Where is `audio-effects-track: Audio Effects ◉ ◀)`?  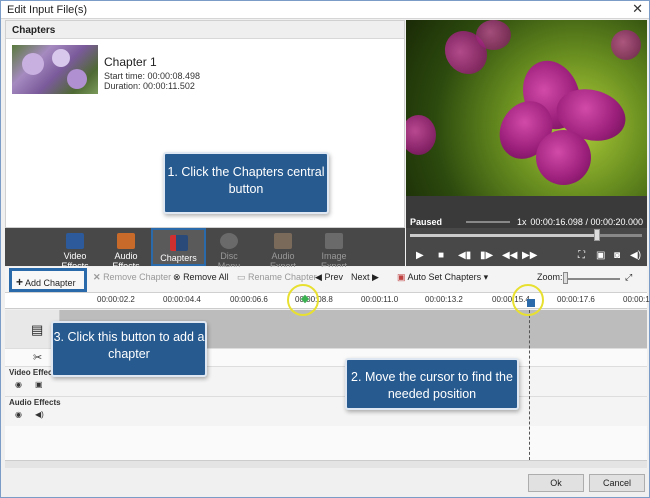 audio-effects-track: Audio Effects ◉ ◀) is located at coordinates (326, 411).